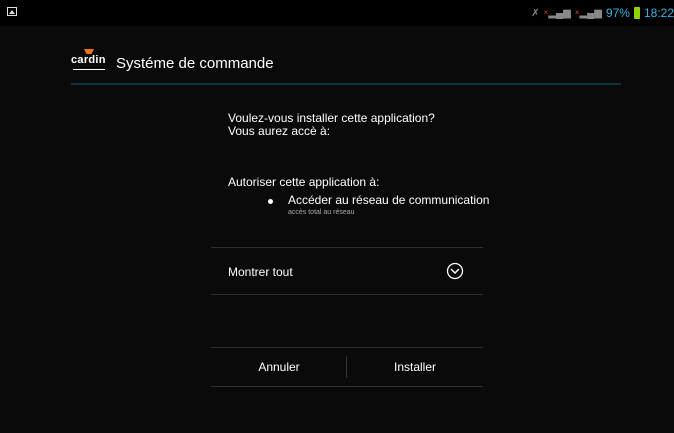 The width and height of the screenshot is (674, 433). What do you see at coordinates (346, 67) in the screenshot?
I see `app-header: cardin Systéme de commande` at bounding box center [346, 67].